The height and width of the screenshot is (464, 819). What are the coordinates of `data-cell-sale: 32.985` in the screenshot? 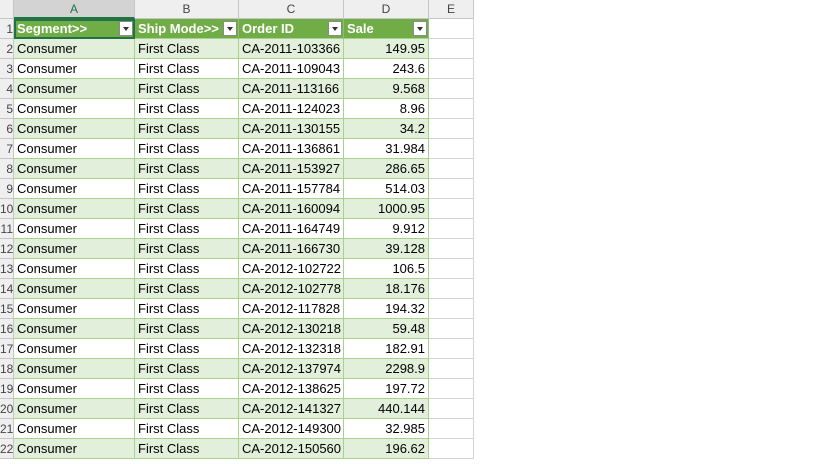 It's located at (386, 429).